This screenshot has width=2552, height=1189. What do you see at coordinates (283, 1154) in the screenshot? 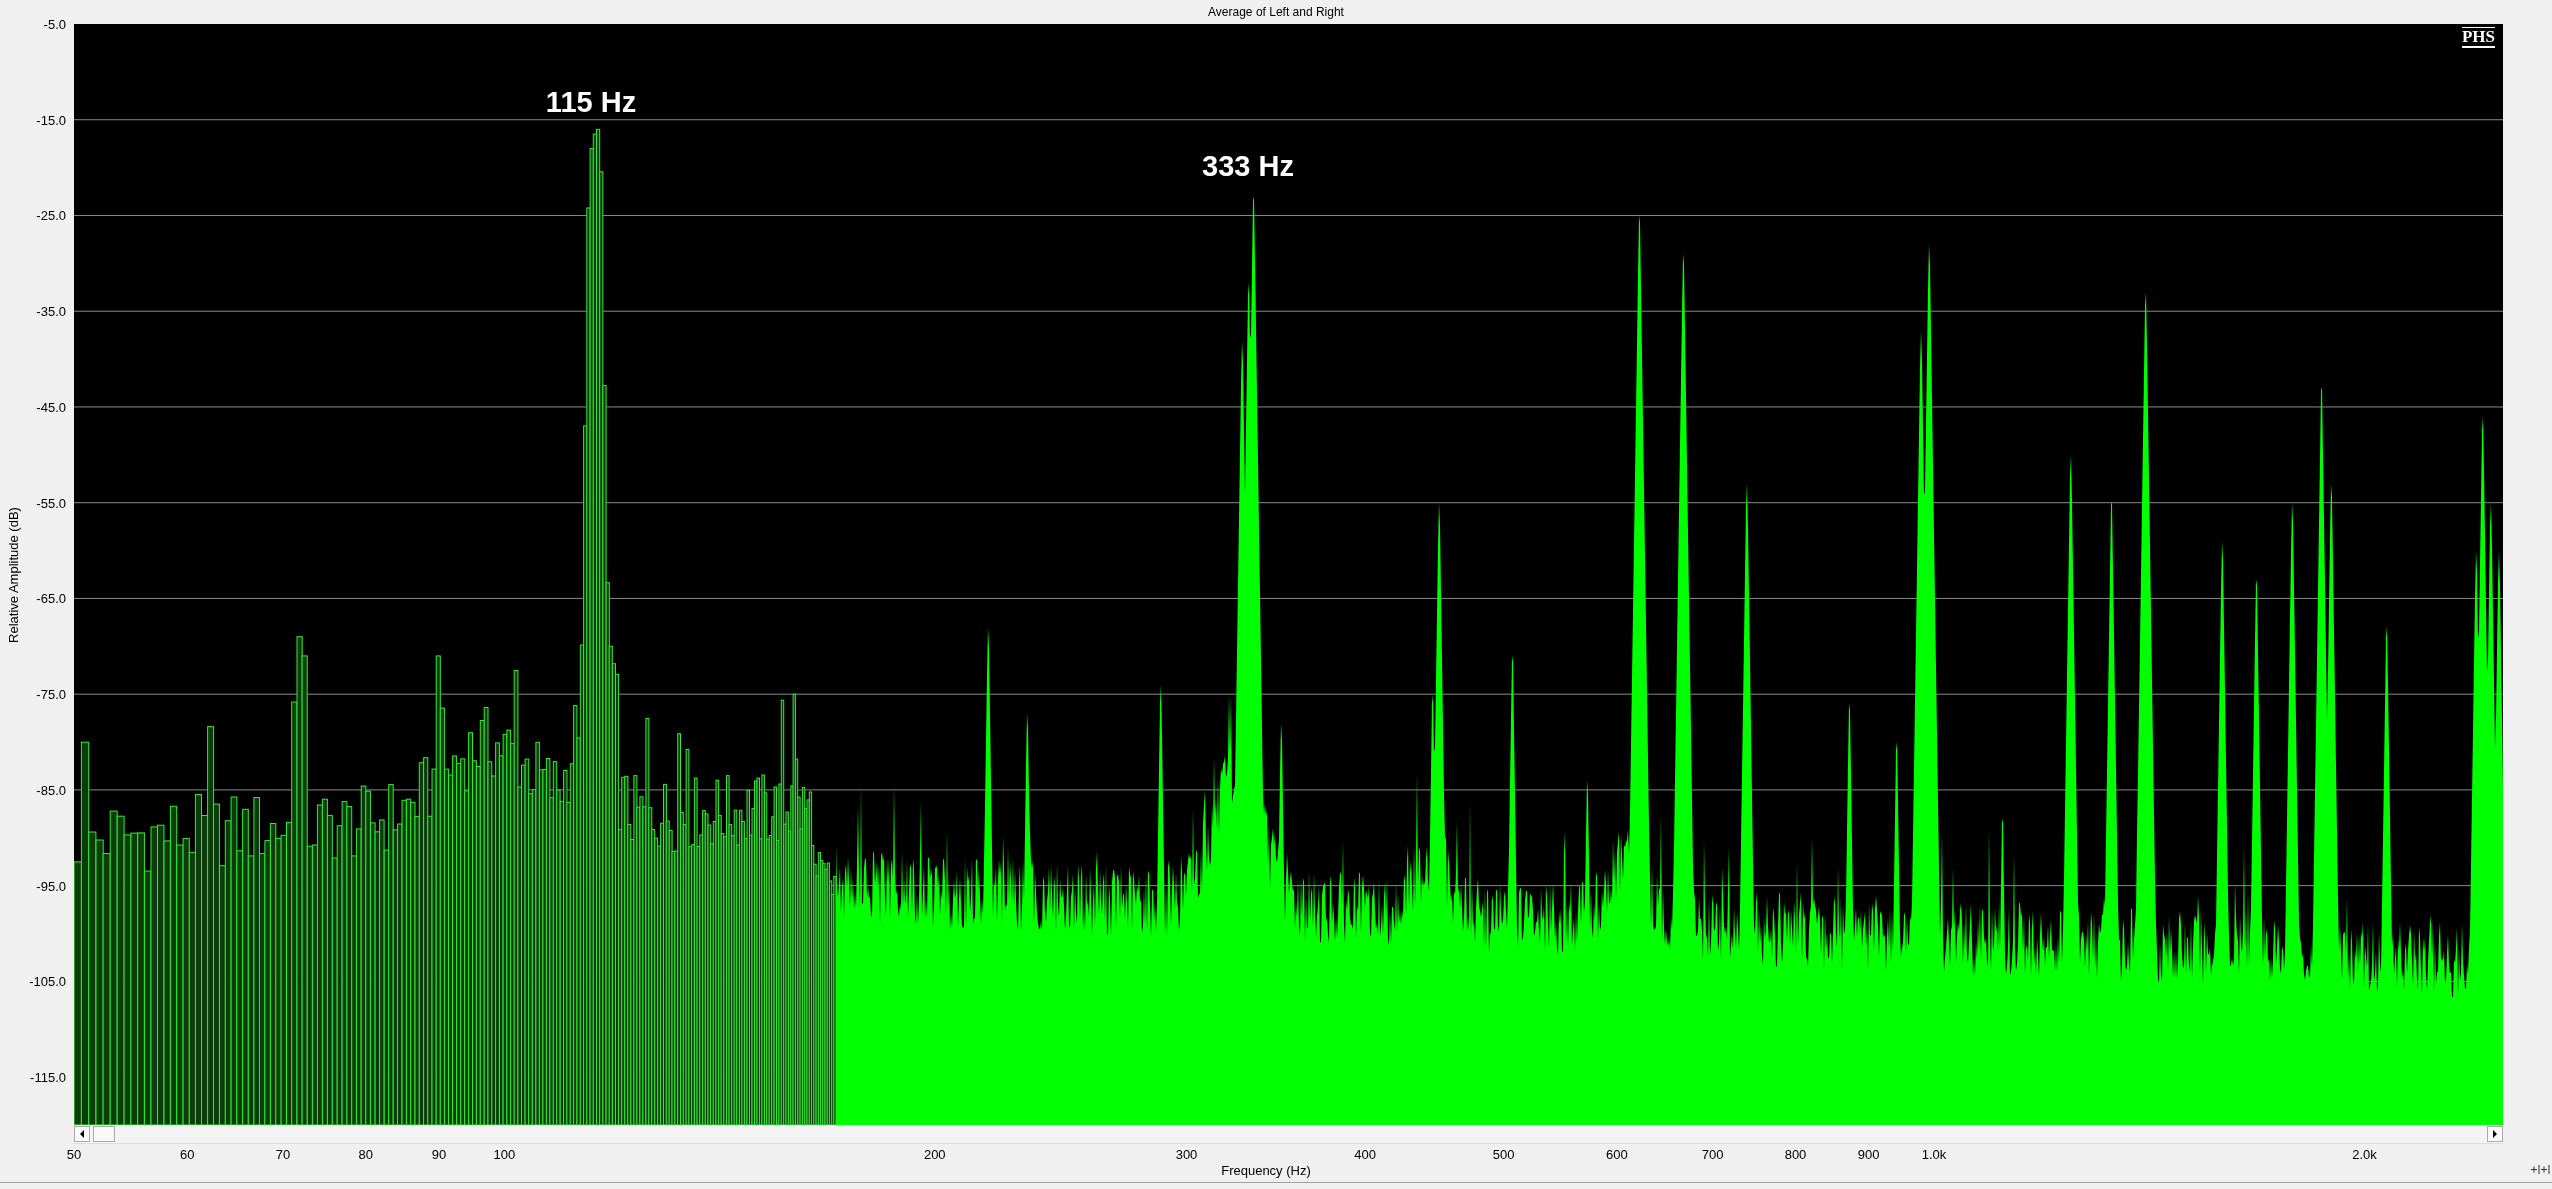
I see `x-tick-label: 70` at bounding box center [283, 1154].